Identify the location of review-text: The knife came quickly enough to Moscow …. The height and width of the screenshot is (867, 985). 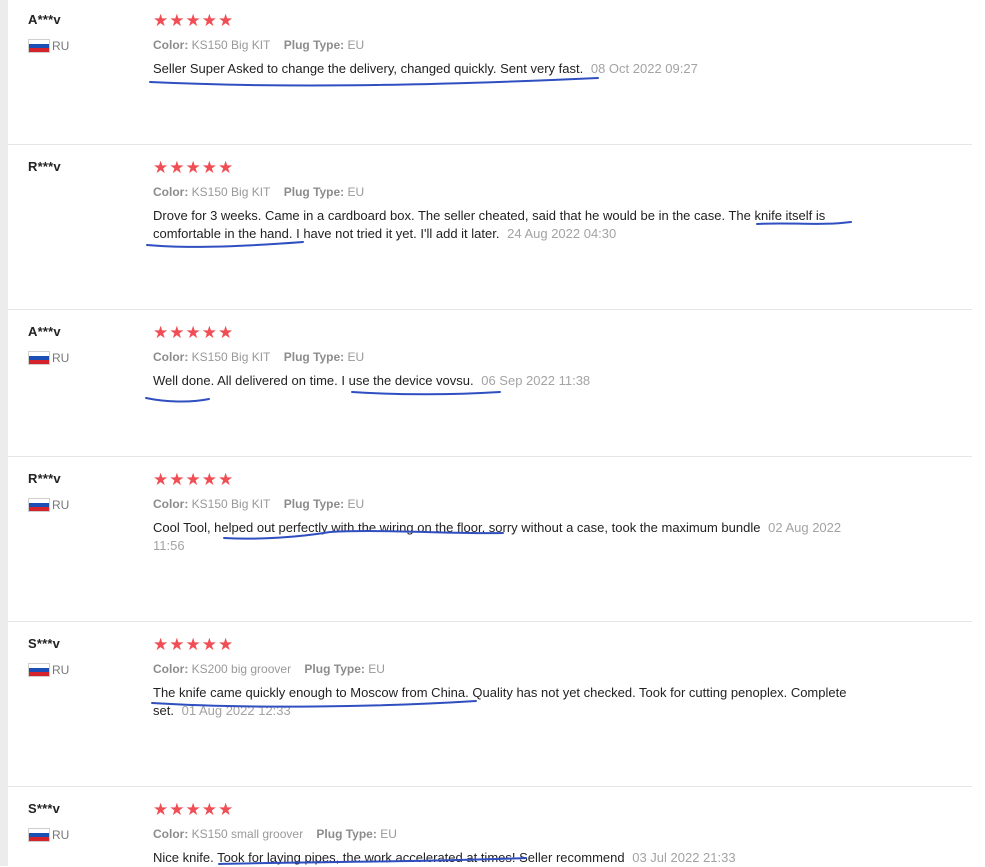
(505, 702).